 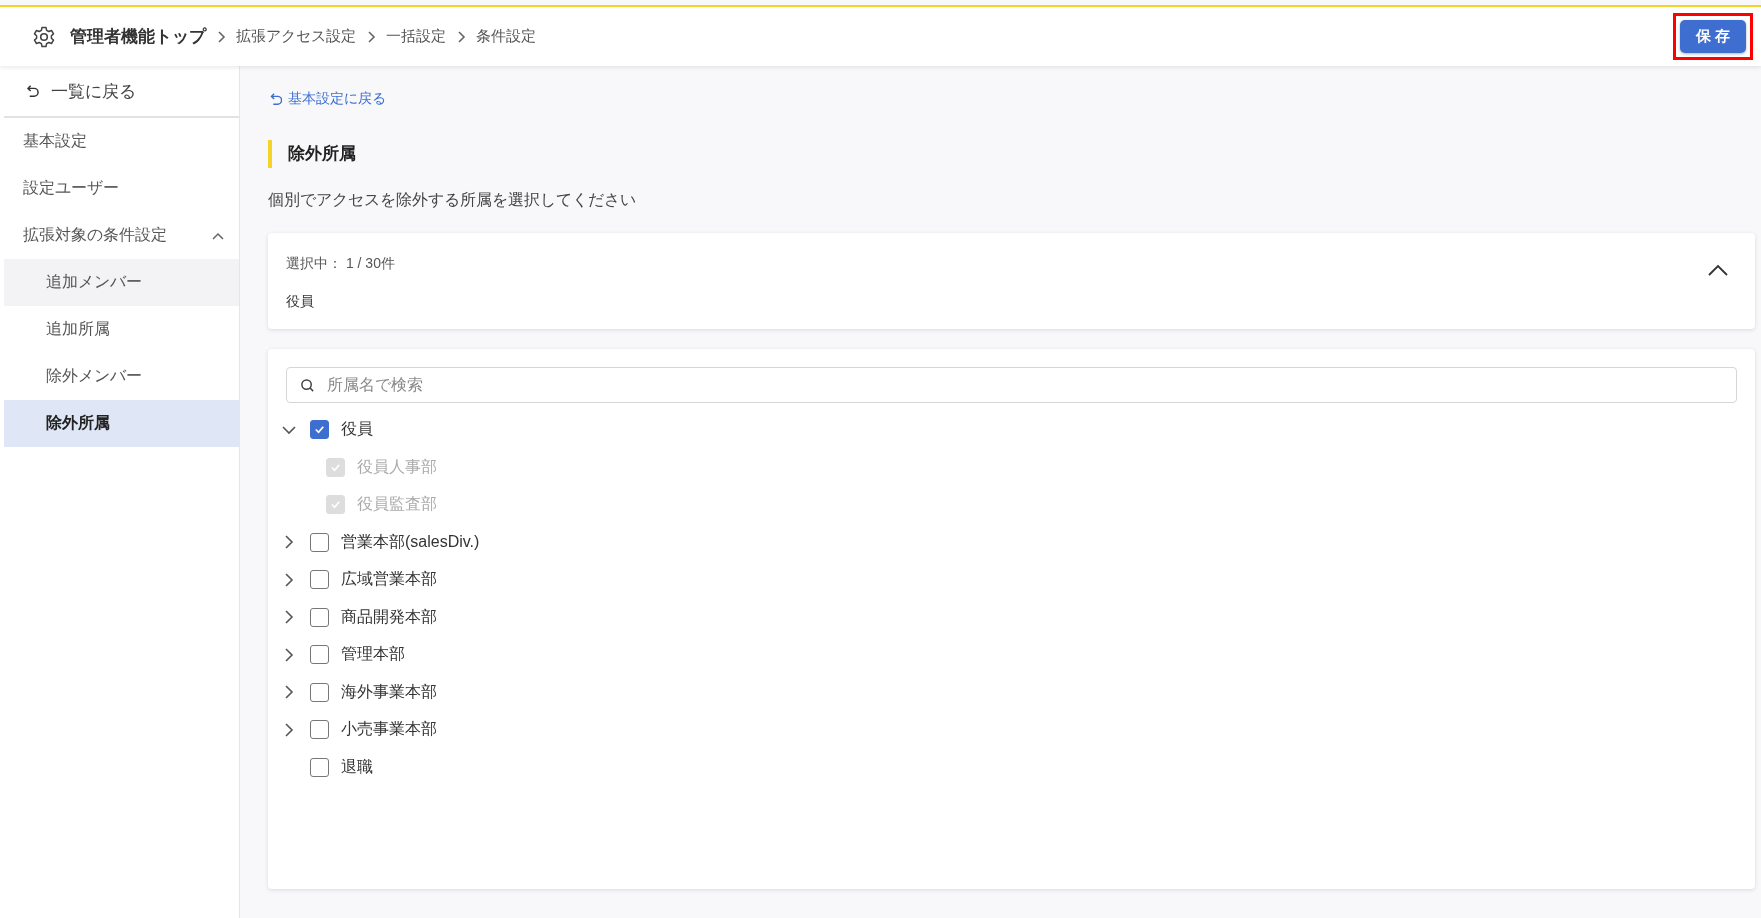 What do you see at coordinates (397, 504) in the screenshot?
I see `tree-item-label: 役員監査部` at bounding box center [397, 504].